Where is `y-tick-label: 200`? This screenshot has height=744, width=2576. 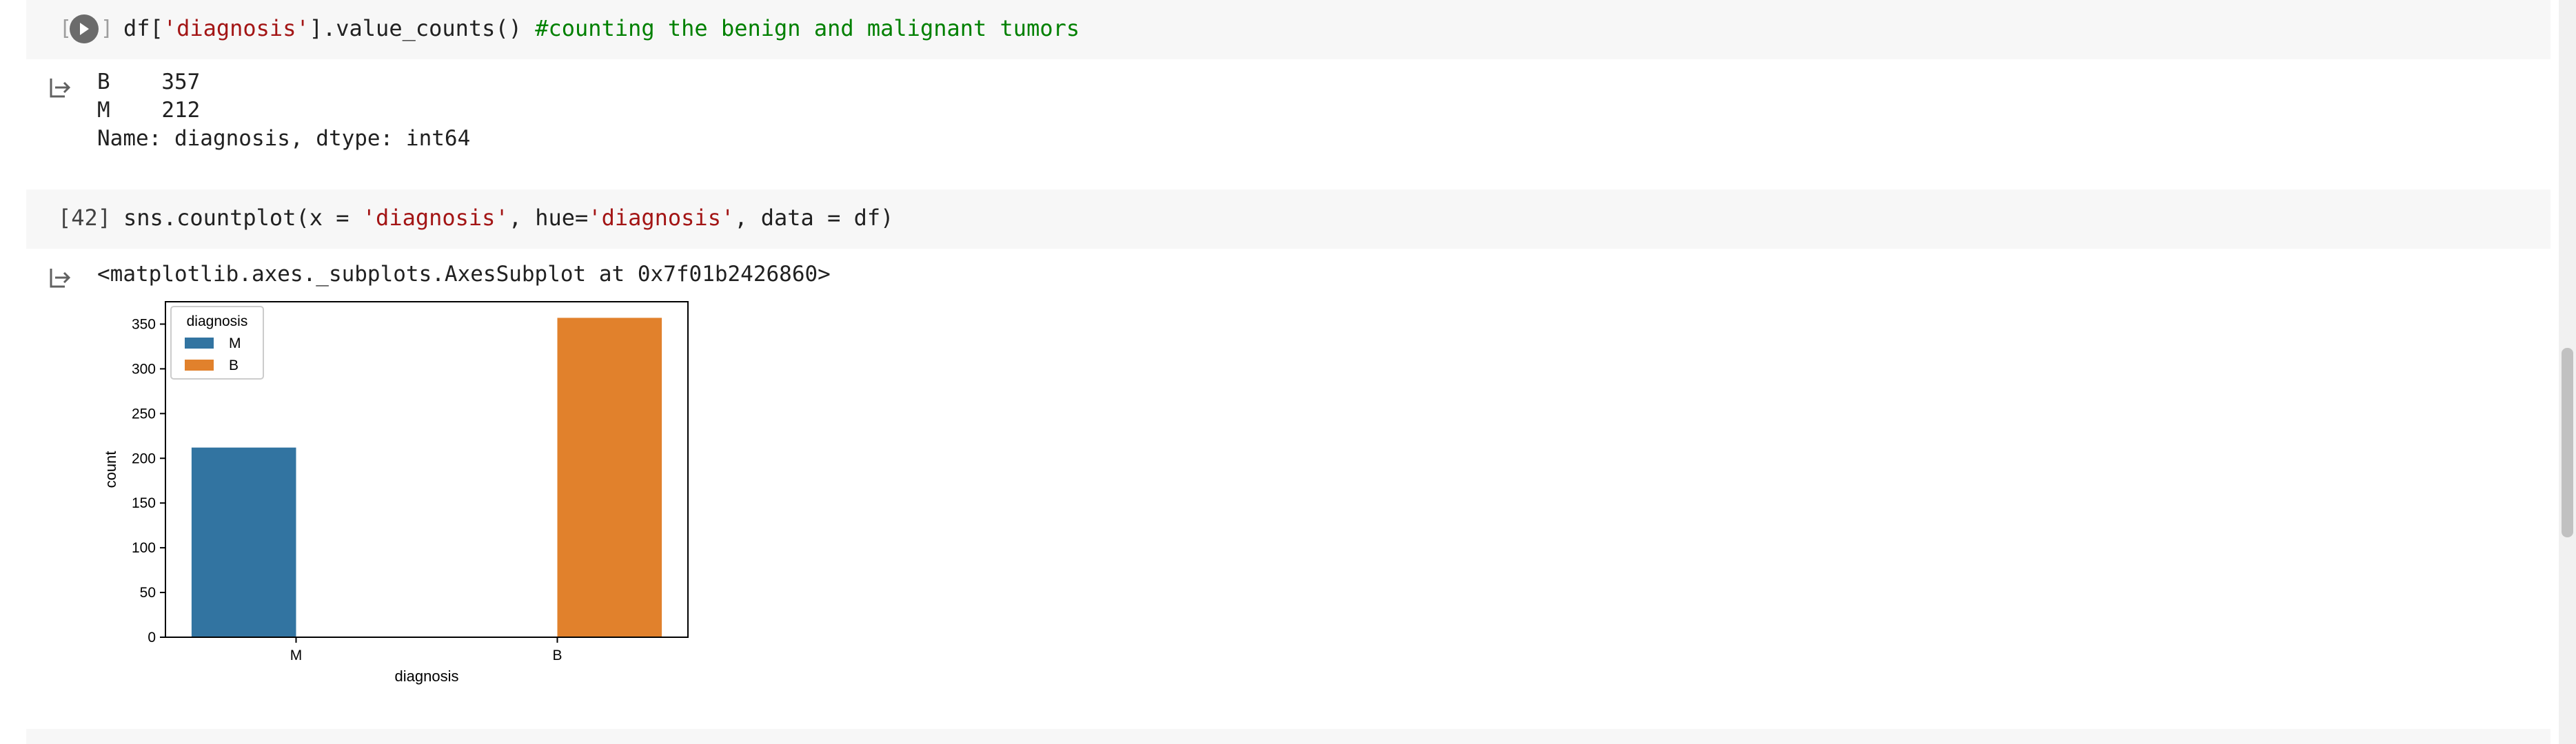
y-tick-label: 200 is located at coordinates (144, 459).